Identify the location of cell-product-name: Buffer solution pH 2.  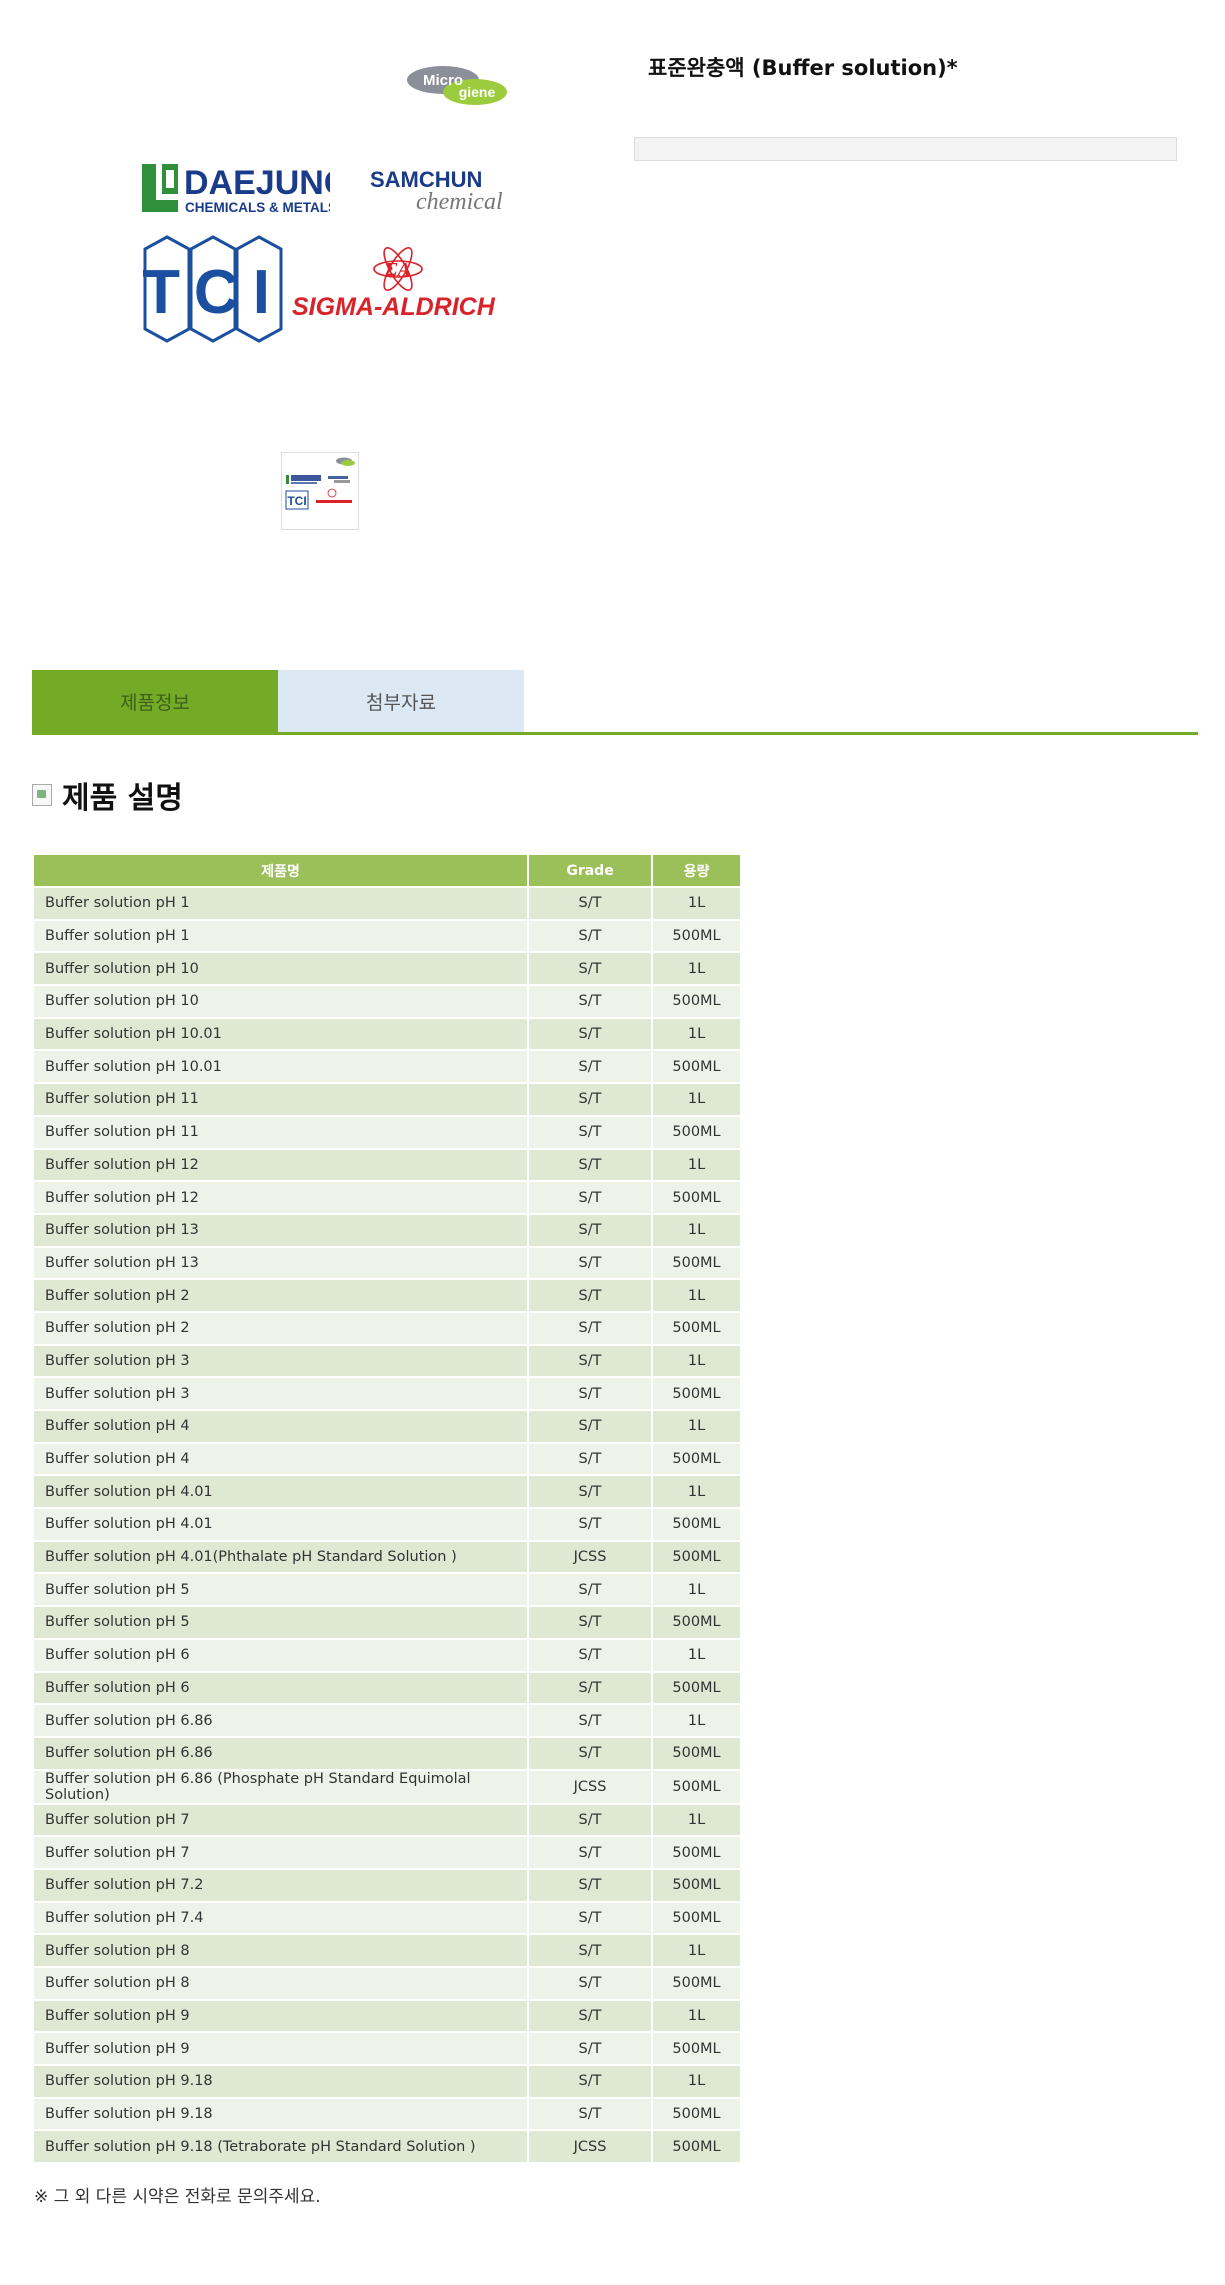
(282, 1327).